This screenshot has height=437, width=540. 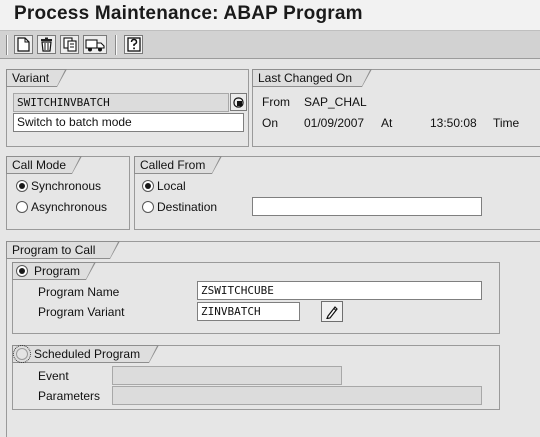 I want to click on help-button, so click(x=133, y=44).